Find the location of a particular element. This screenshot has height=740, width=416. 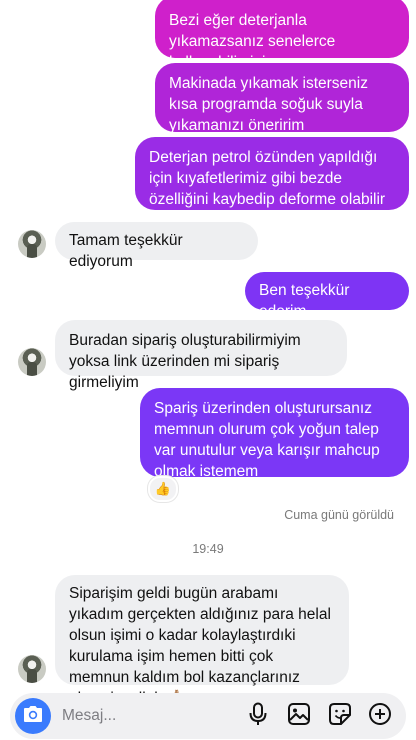

incoming-message: Tamam teşekkür ediyorum is located at coordinates (156, 246).